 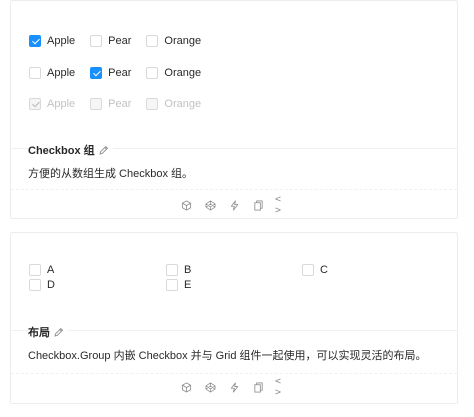 I want to click on checkbox-e: E, so click(x=178, y=285).